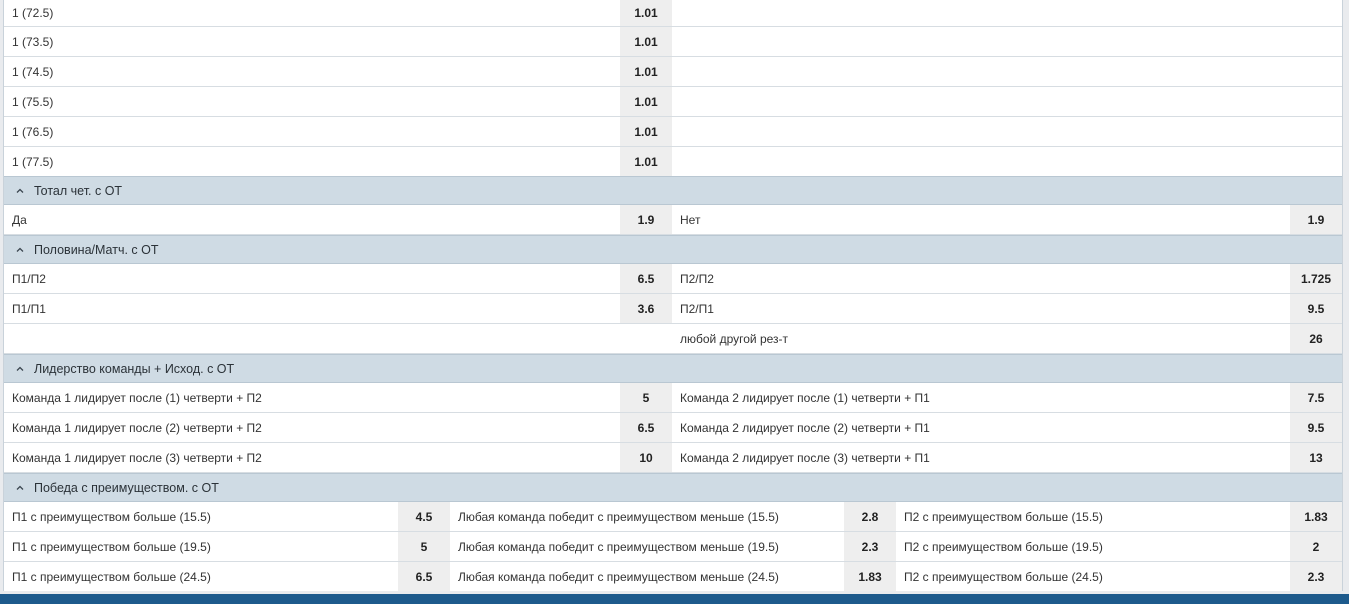  What do you see at coordinates (312, 161) in the screenshot?
I see `outcome-label: 1 (77.5)` at bounding box center [312, 161].